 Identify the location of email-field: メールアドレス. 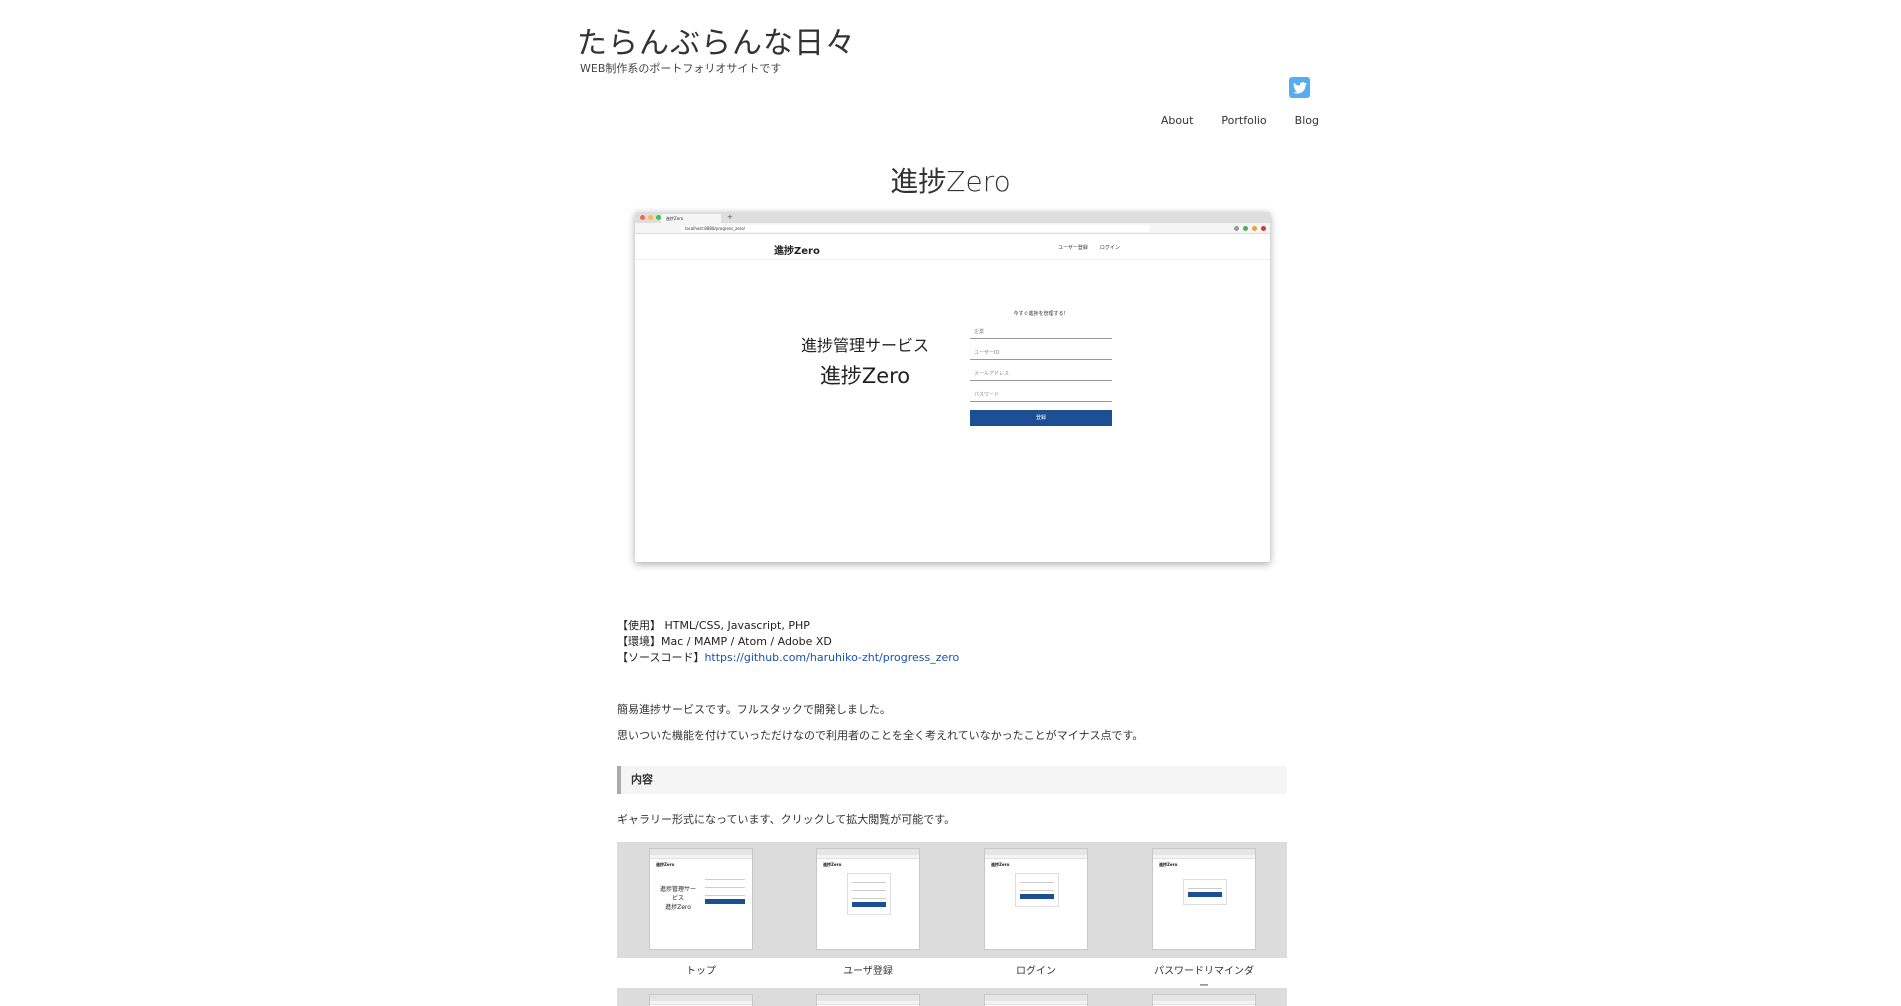
(1041, 374).